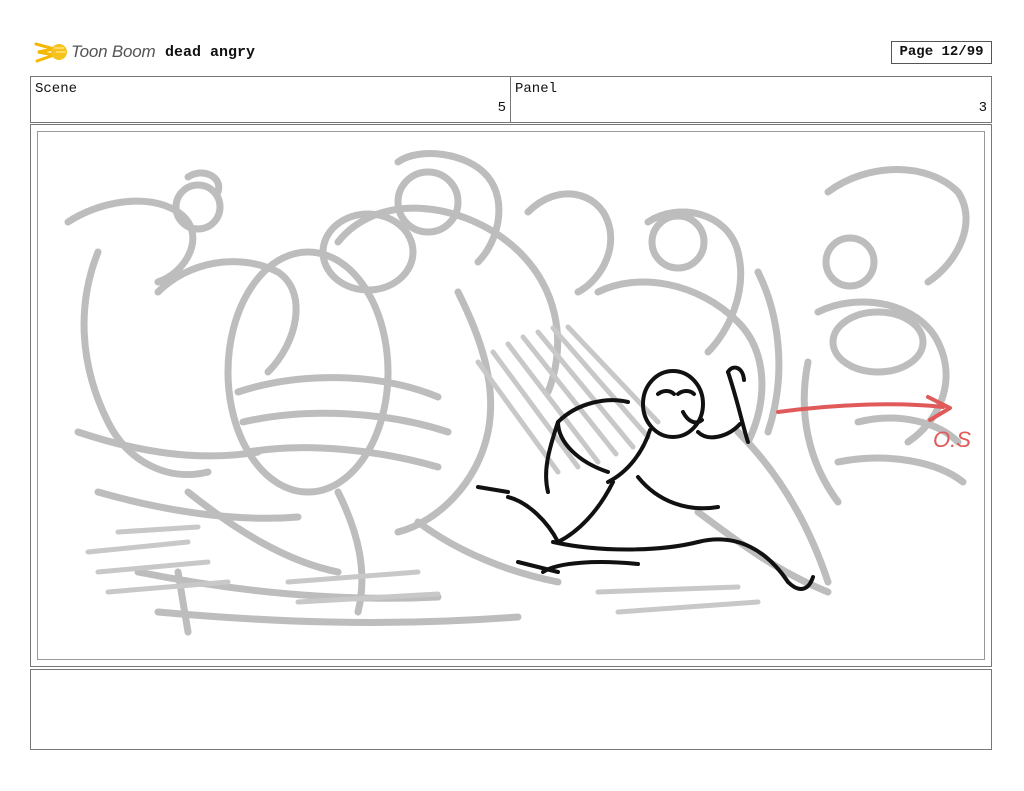 This screenshot has width=1024, height=791. What do you see at coordinates (982, 108) in the screenshot?
I see `panel-number: 3` at bounding box center [982, 108].